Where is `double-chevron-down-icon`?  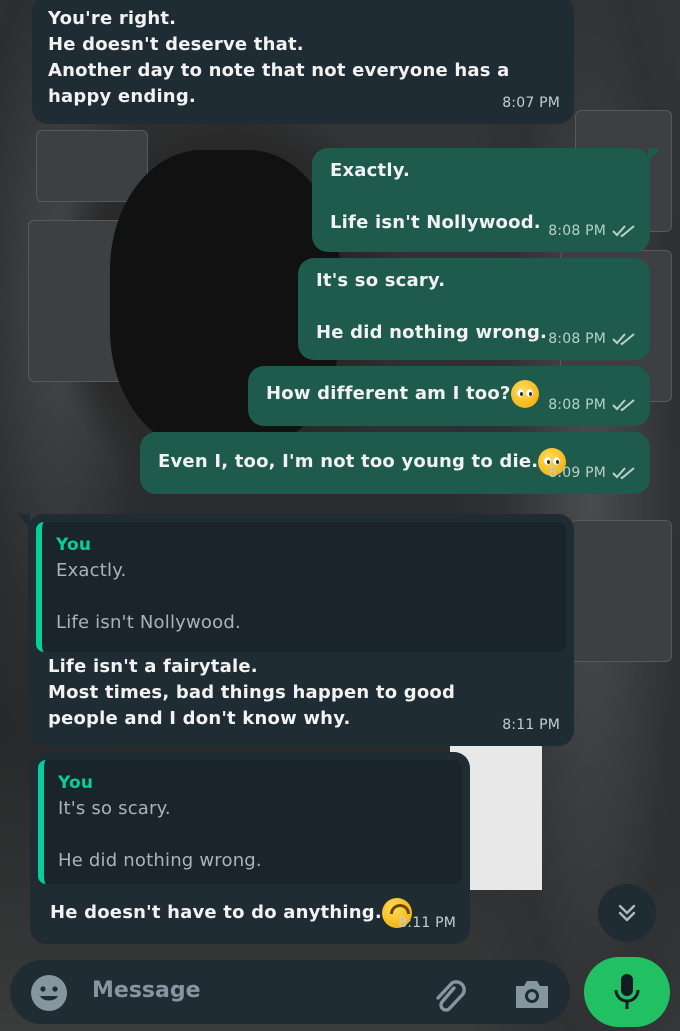
double-chevron-down-icon is located at coordinates (627, 913).